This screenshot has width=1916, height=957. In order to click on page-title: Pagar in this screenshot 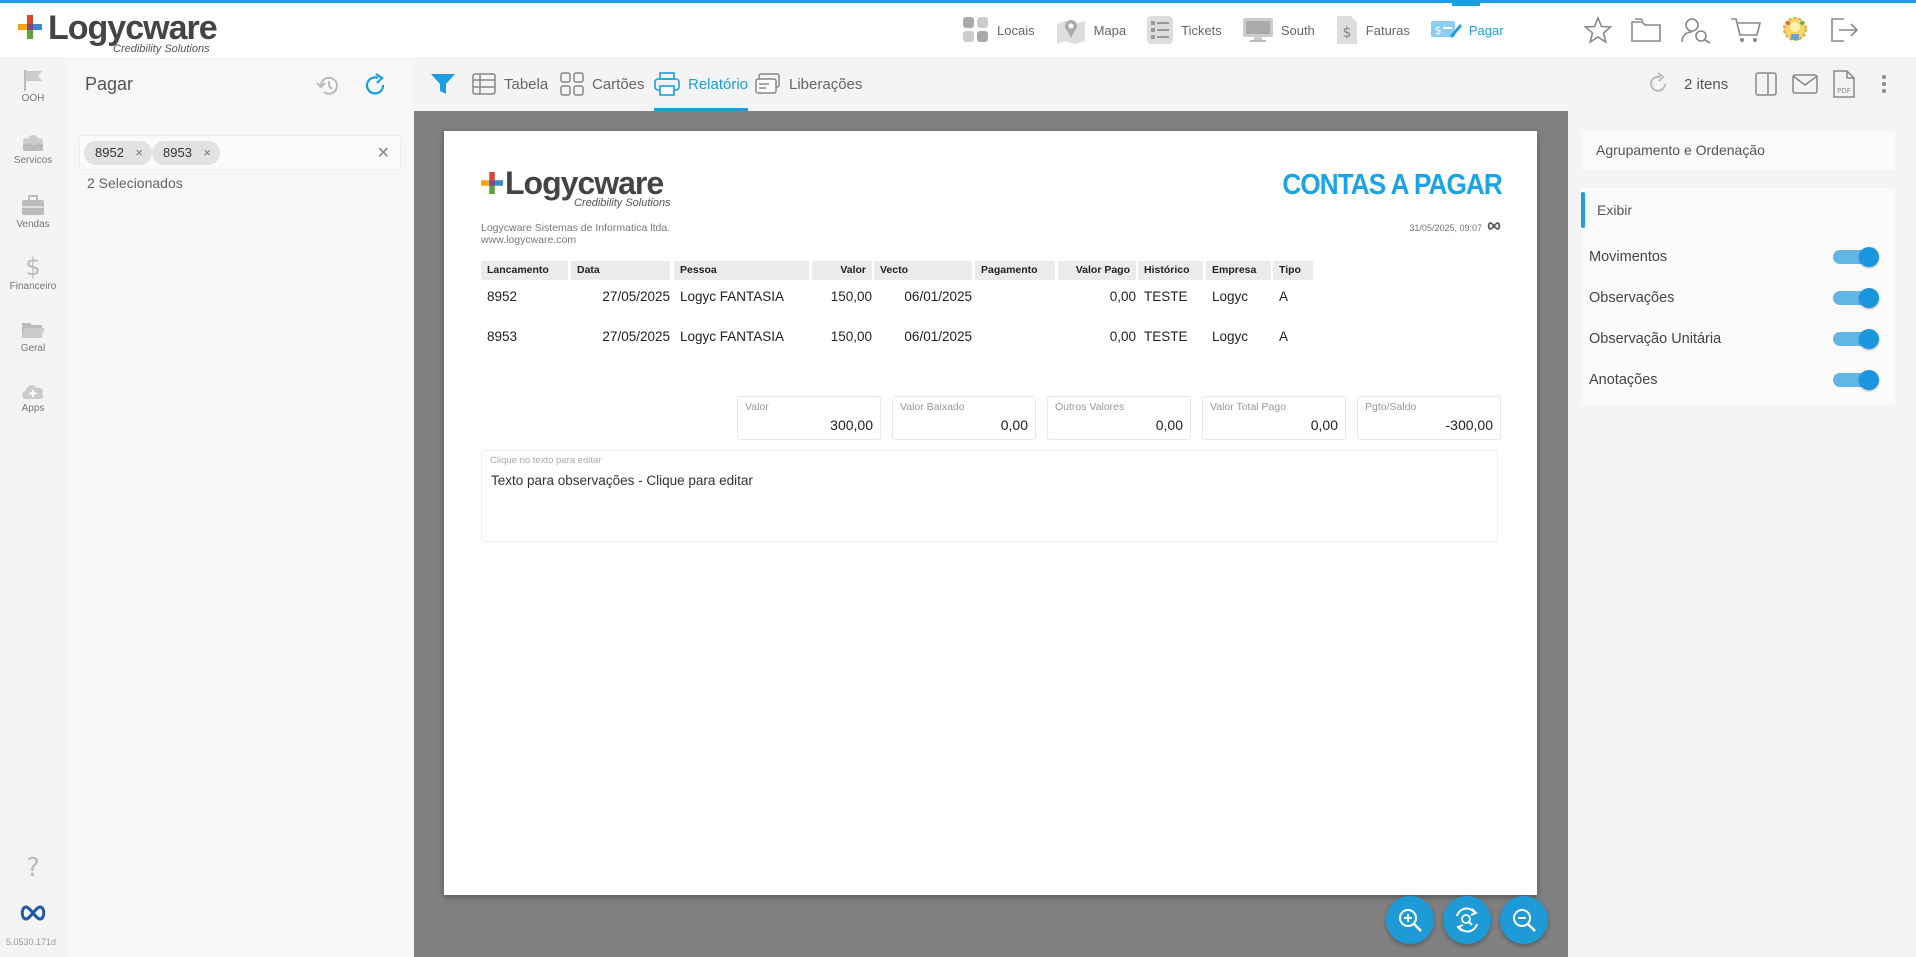, I will do `click(109, 84)`.